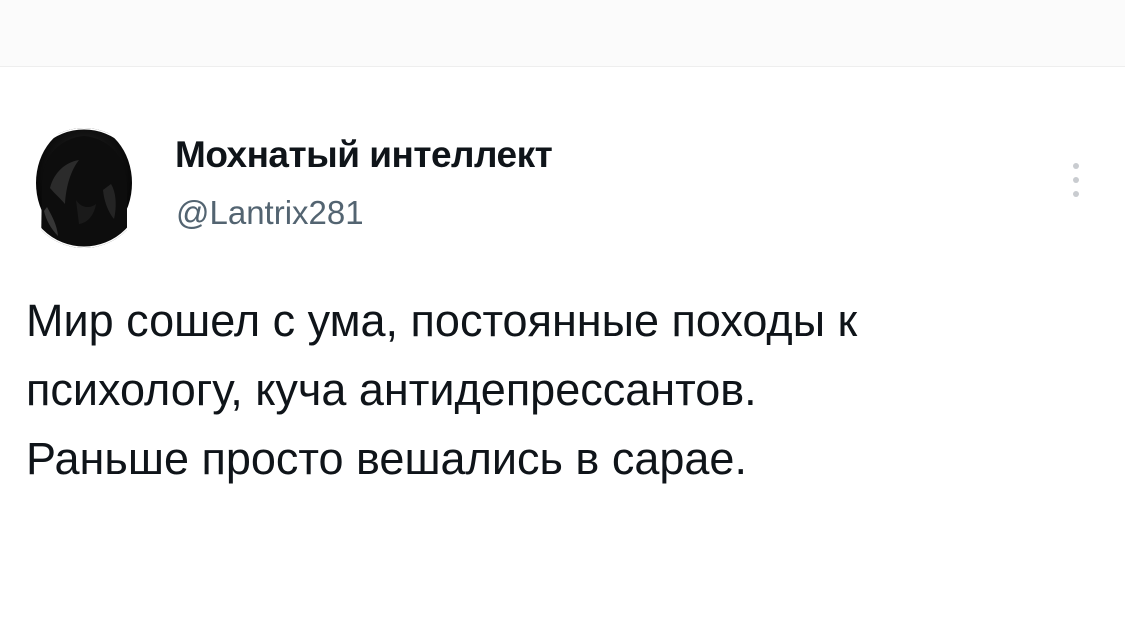 This screenshot has height=619, width=1125. I want to click on more-options-button, so click(1076, 180).